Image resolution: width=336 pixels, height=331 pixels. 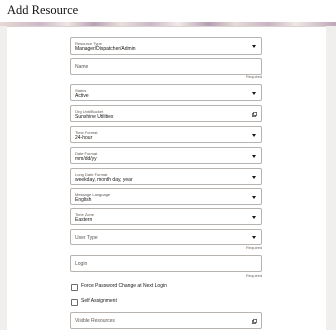 I want to click on time-zone-select: Time Zone Eastern, so click(x=166, y=216).